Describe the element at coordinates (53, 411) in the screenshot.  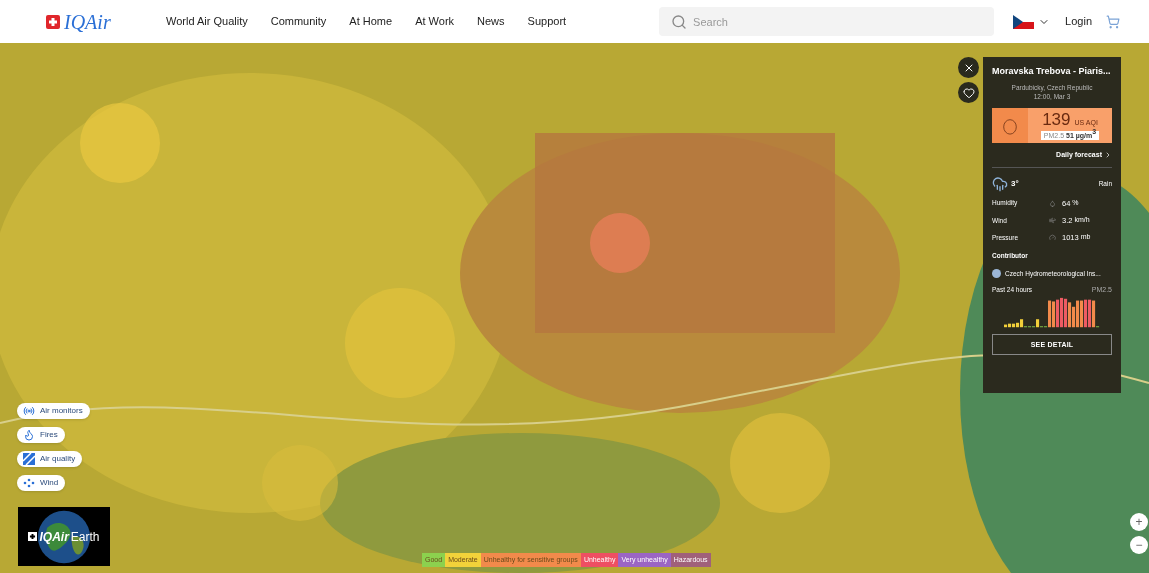
I see `layer-toggle: Air monitors` at that location.